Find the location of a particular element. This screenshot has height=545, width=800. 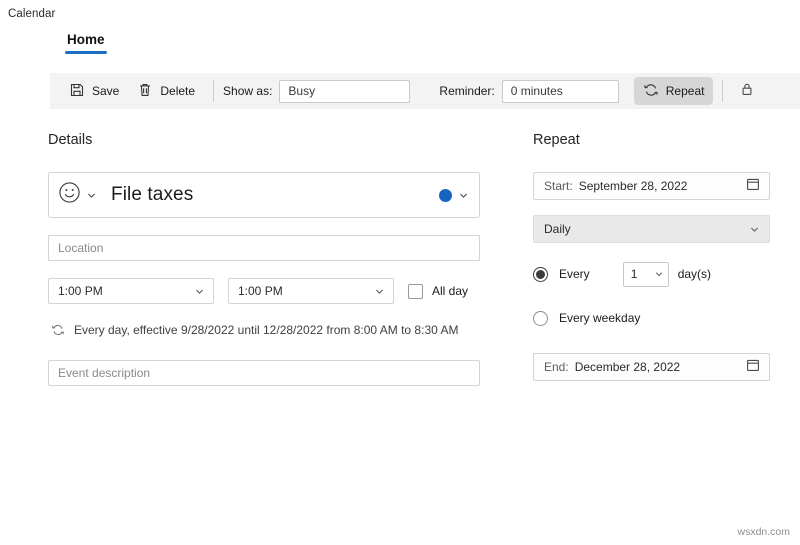

details-heading: Details is located at coordinates (70, 140).